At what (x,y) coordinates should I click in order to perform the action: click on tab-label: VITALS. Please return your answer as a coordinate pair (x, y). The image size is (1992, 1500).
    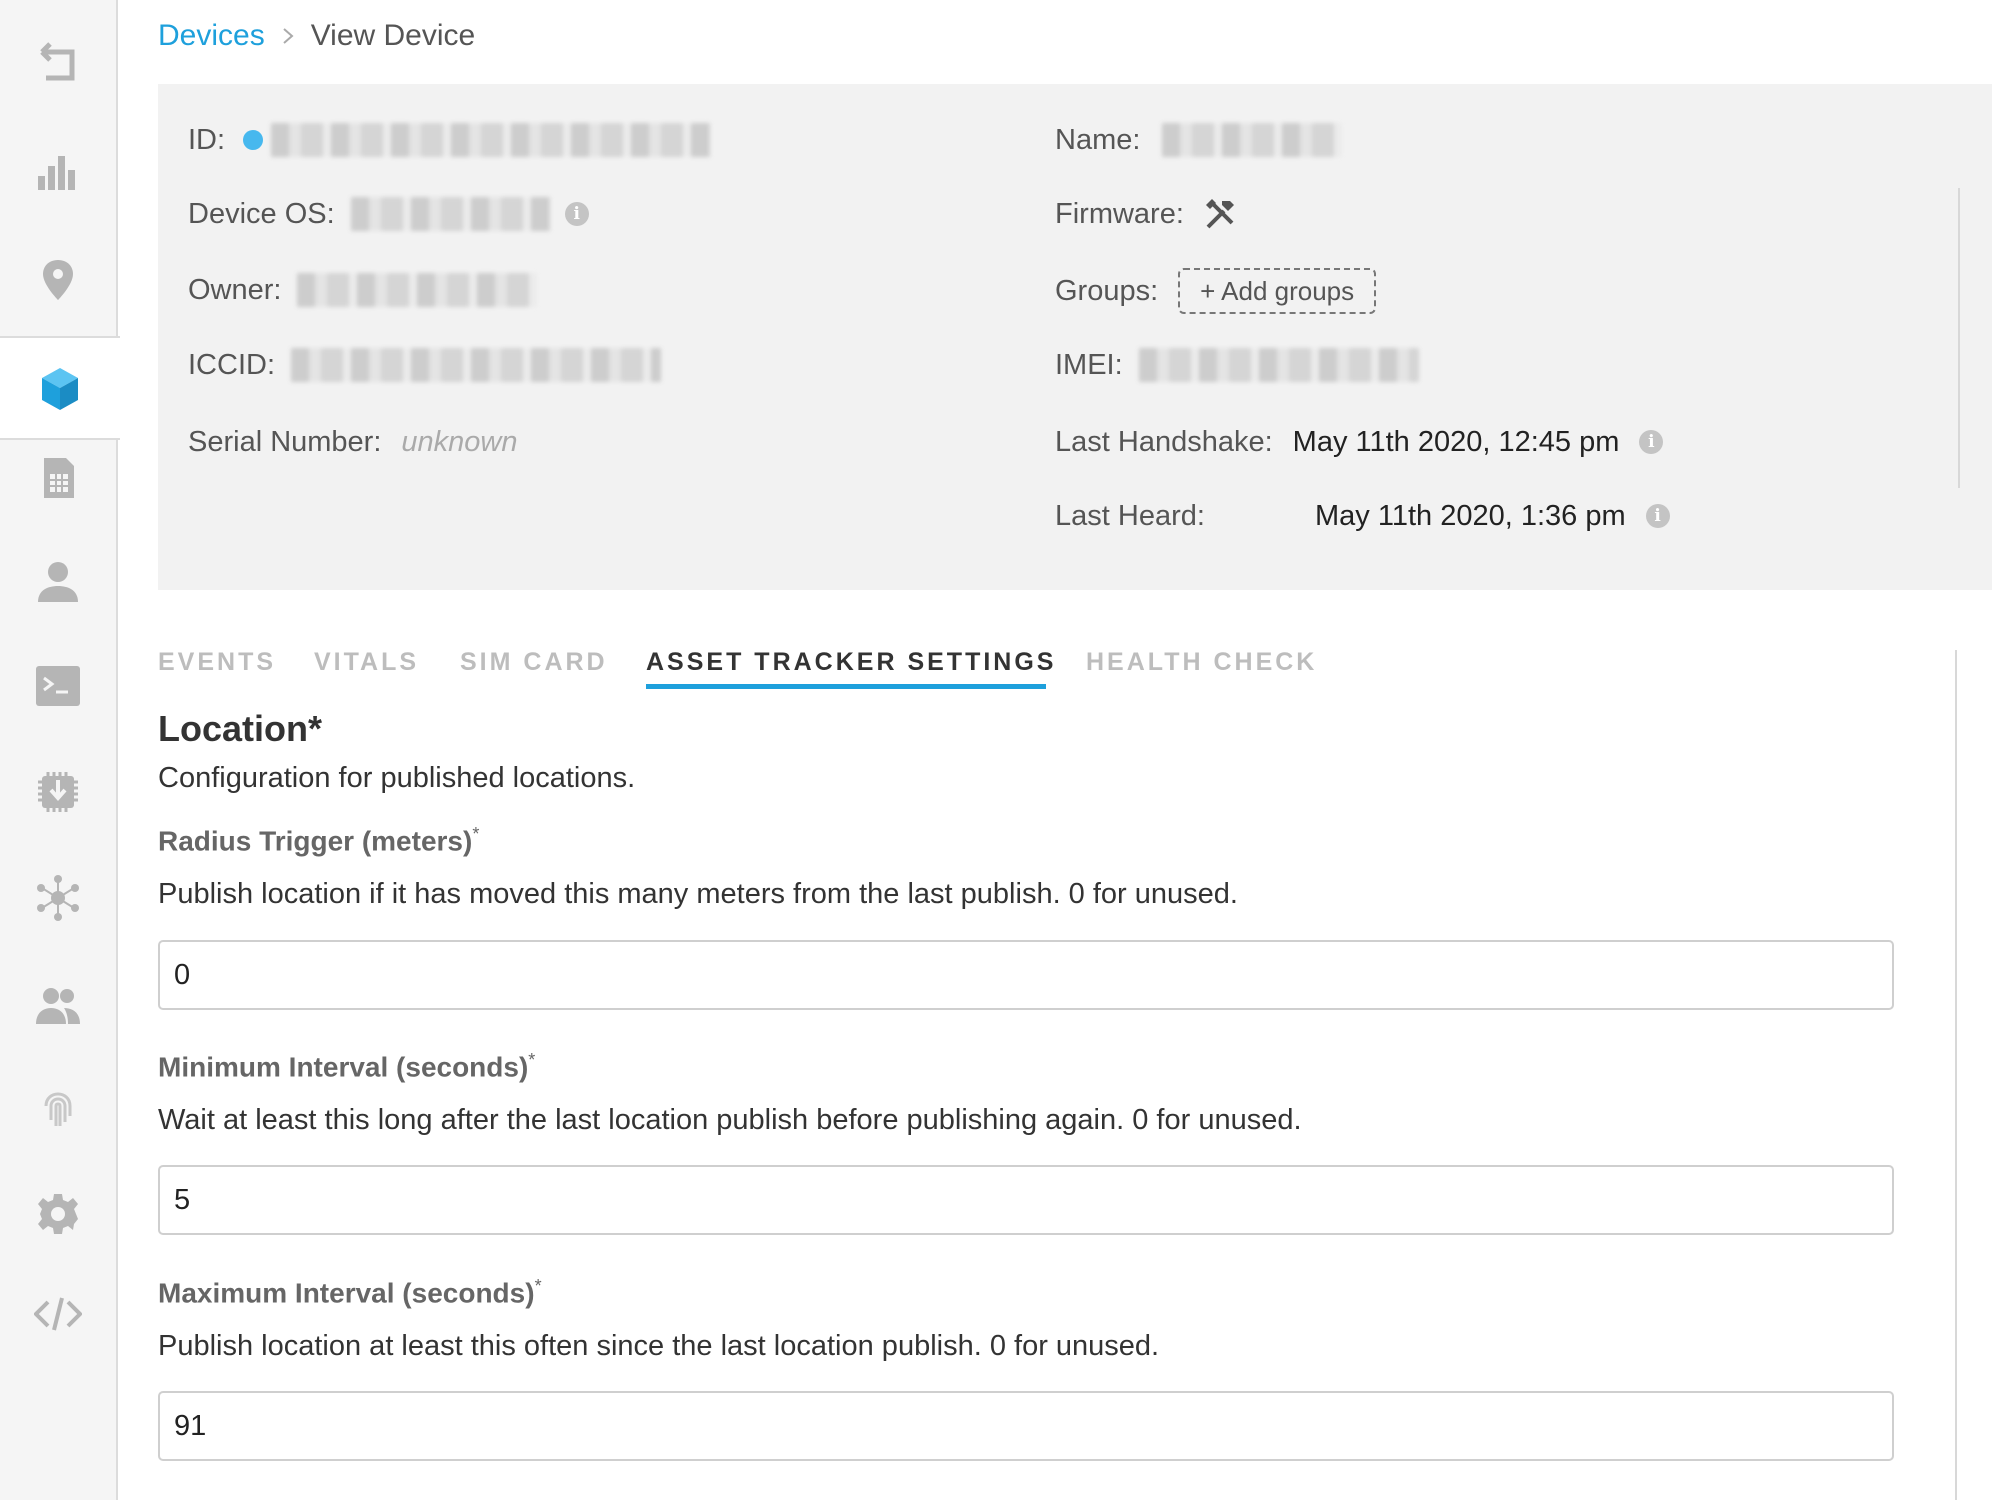
    Looking at the image, I should click on (367, 662).